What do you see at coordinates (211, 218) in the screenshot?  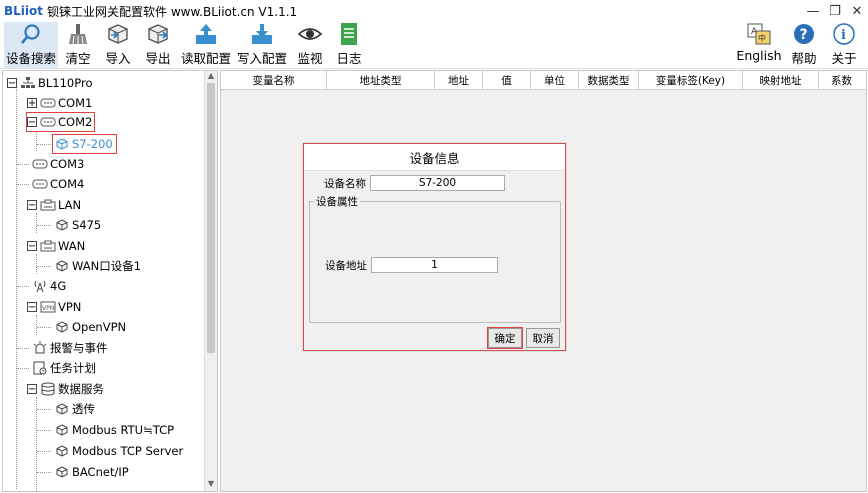 I see `scroll-thumb` at bounding box center [211, 218].